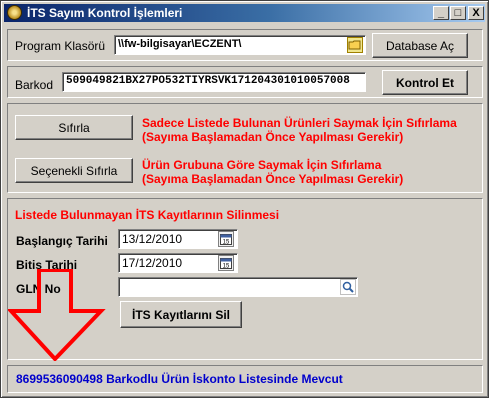 This screenshot has width=489, height=398. Describe the element at coordinates (34, 85) in the screenshot. I see `barcode-label: Barkod` at that location.